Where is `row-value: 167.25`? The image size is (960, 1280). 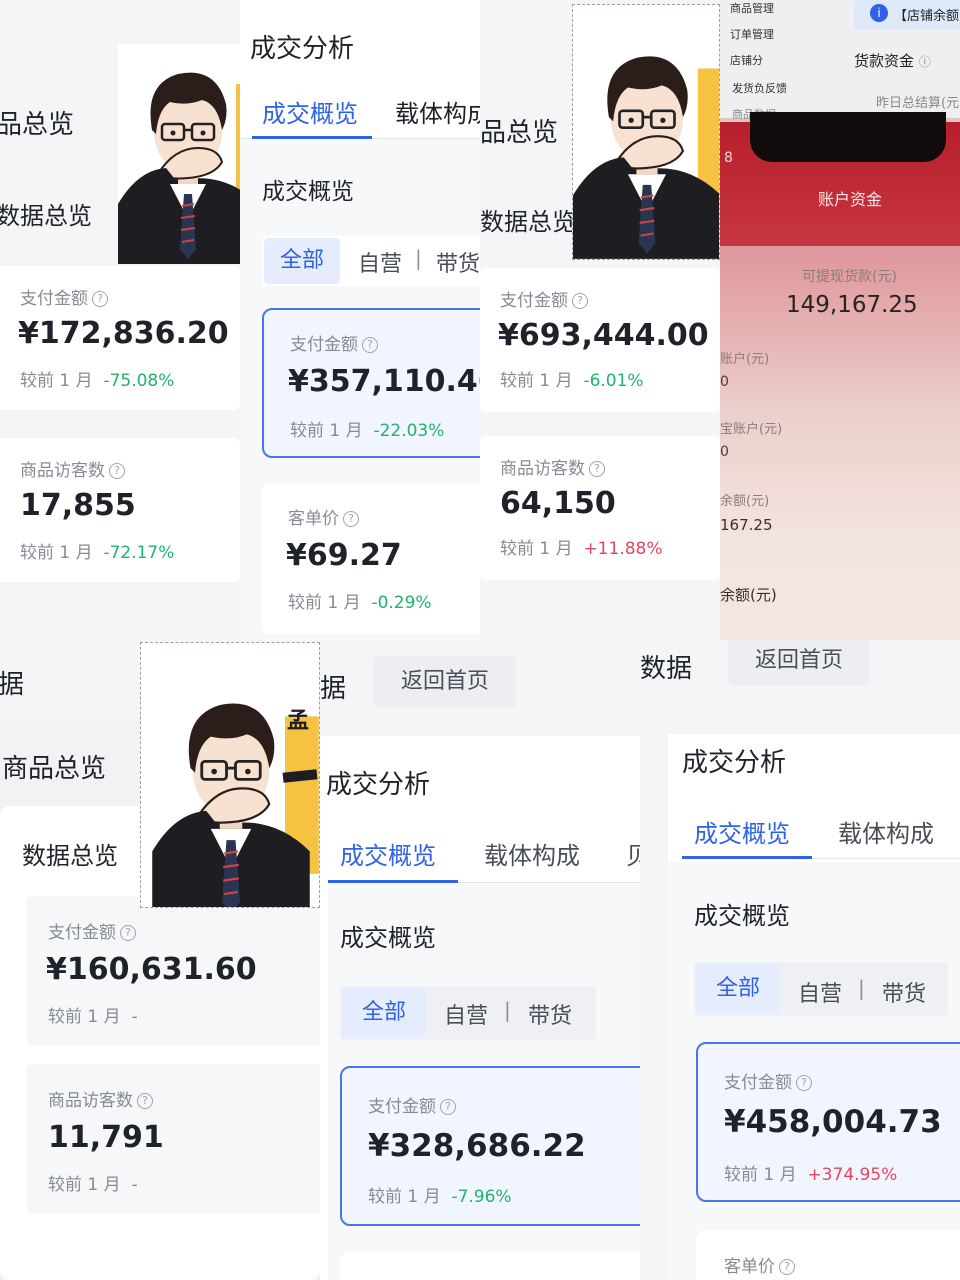
row-value: 167.25 is located at coordinates (746, 525).